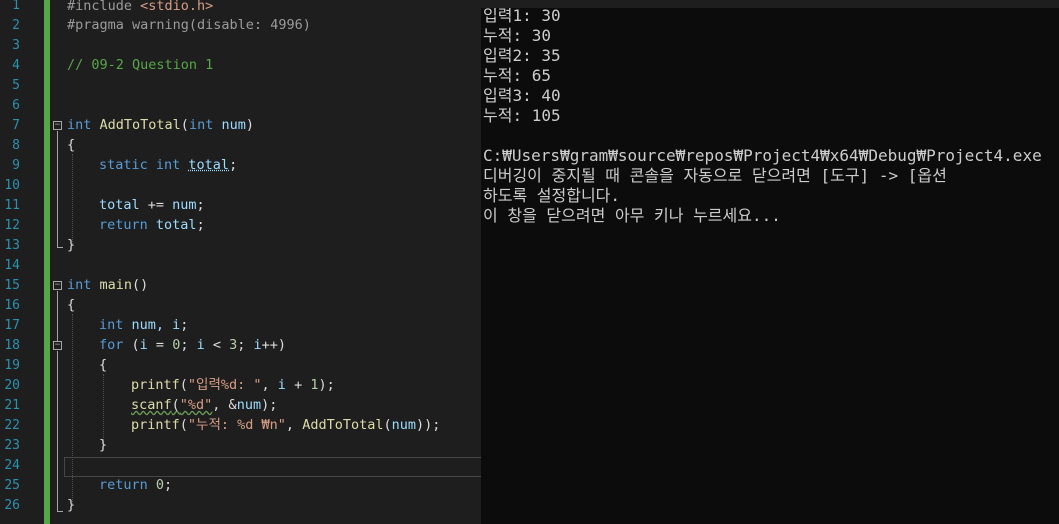 The image size is (1059, 524). Describe the element at coordinates (103, 445) in the screenshot. I see `code-line-23: }` at that location.